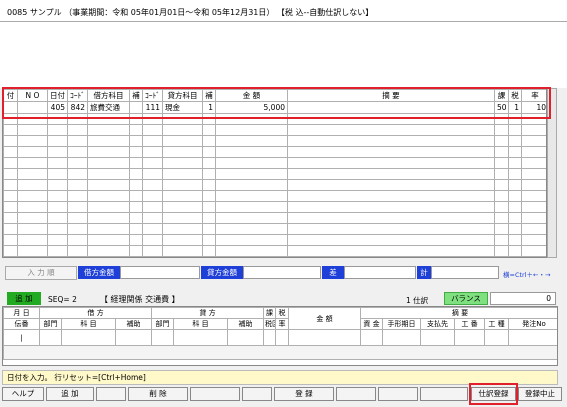 This screenshot has height=407, width=567. I want to click on difference-label: 差, so click(333, 272).